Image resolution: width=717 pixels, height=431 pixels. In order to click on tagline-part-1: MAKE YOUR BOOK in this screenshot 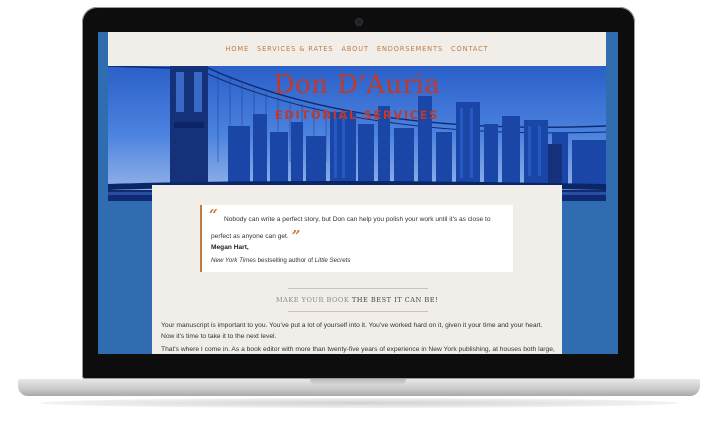, I will do `click(312, 300)`.